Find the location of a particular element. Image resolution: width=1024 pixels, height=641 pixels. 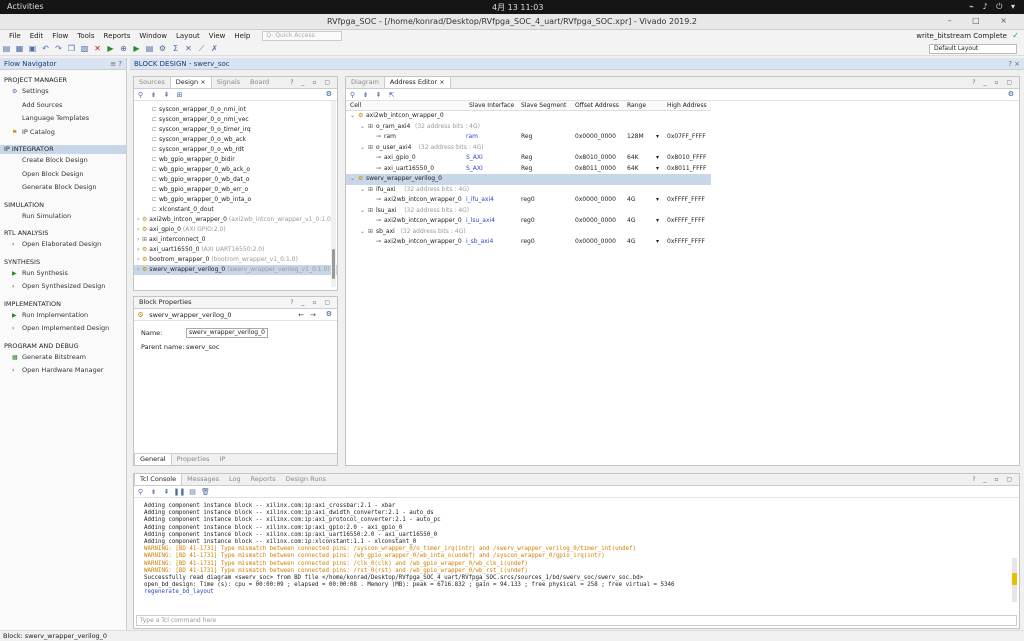

address-row: ⌄ ⊞ sb_axi (32 address bits : 4G) is located at coordinates (528, 232).